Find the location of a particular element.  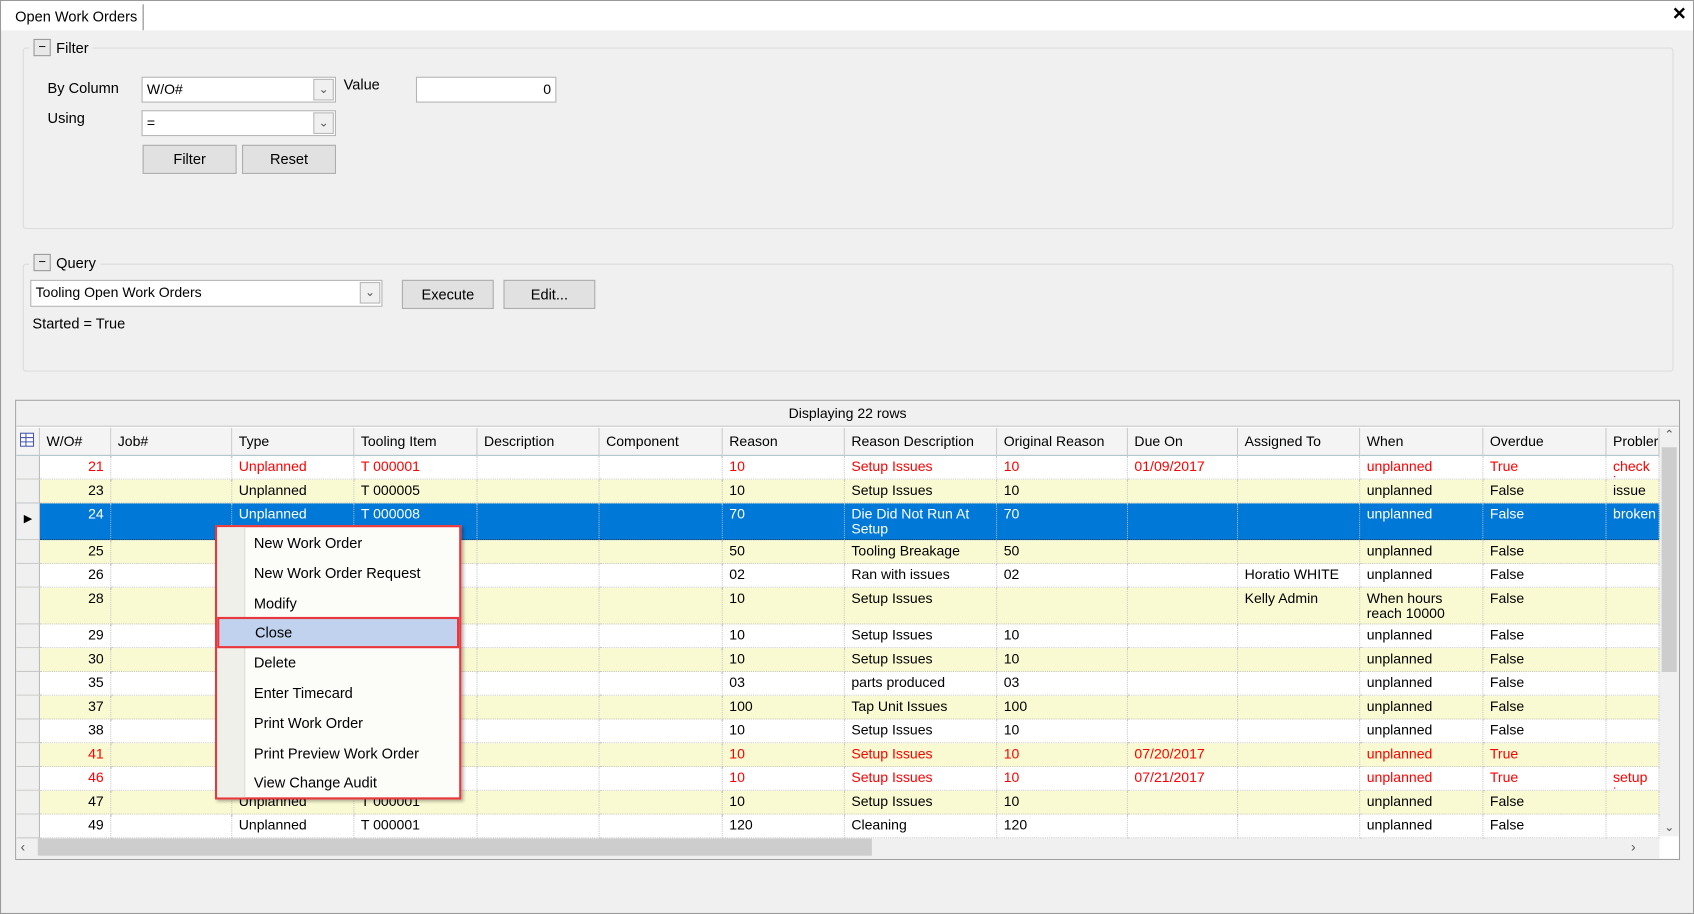

table-cell: Cleaning is located at coordinates (921, 826).